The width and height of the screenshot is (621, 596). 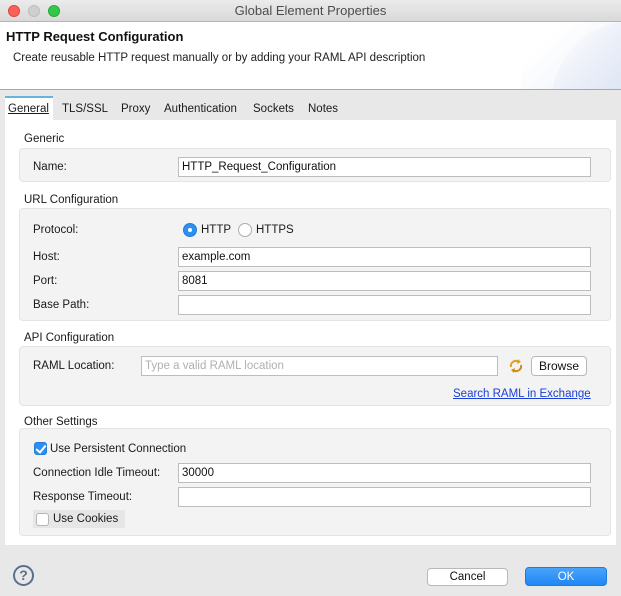 What do you see at coordinates (56, 230) in the screenshot?
I see `protocol-label: Protocol:` at bounding box center [56, 230].